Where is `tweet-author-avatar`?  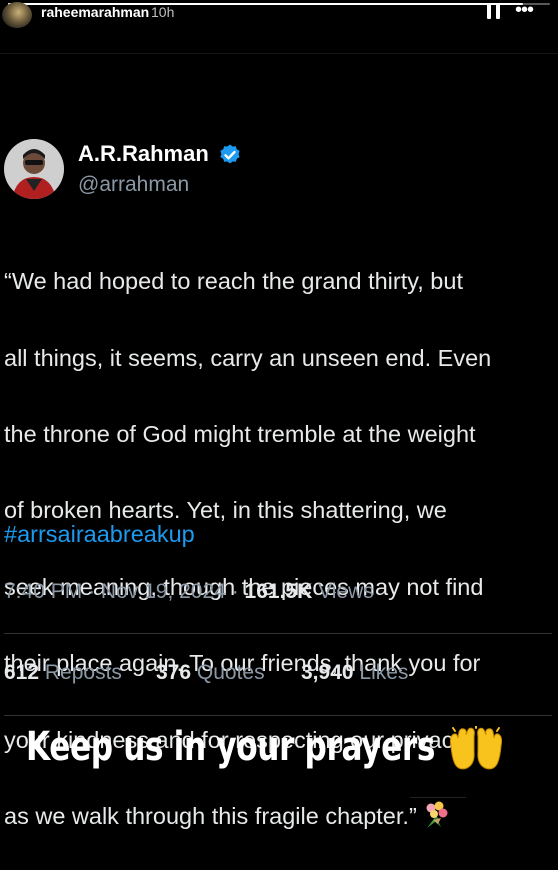 tweet-author-avatar is located at coordinates (34, 169).